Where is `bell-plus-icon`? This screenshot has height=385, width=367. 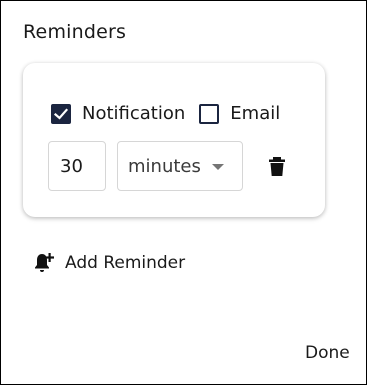 bell-plus-icon is located at coordinates (44, 263).